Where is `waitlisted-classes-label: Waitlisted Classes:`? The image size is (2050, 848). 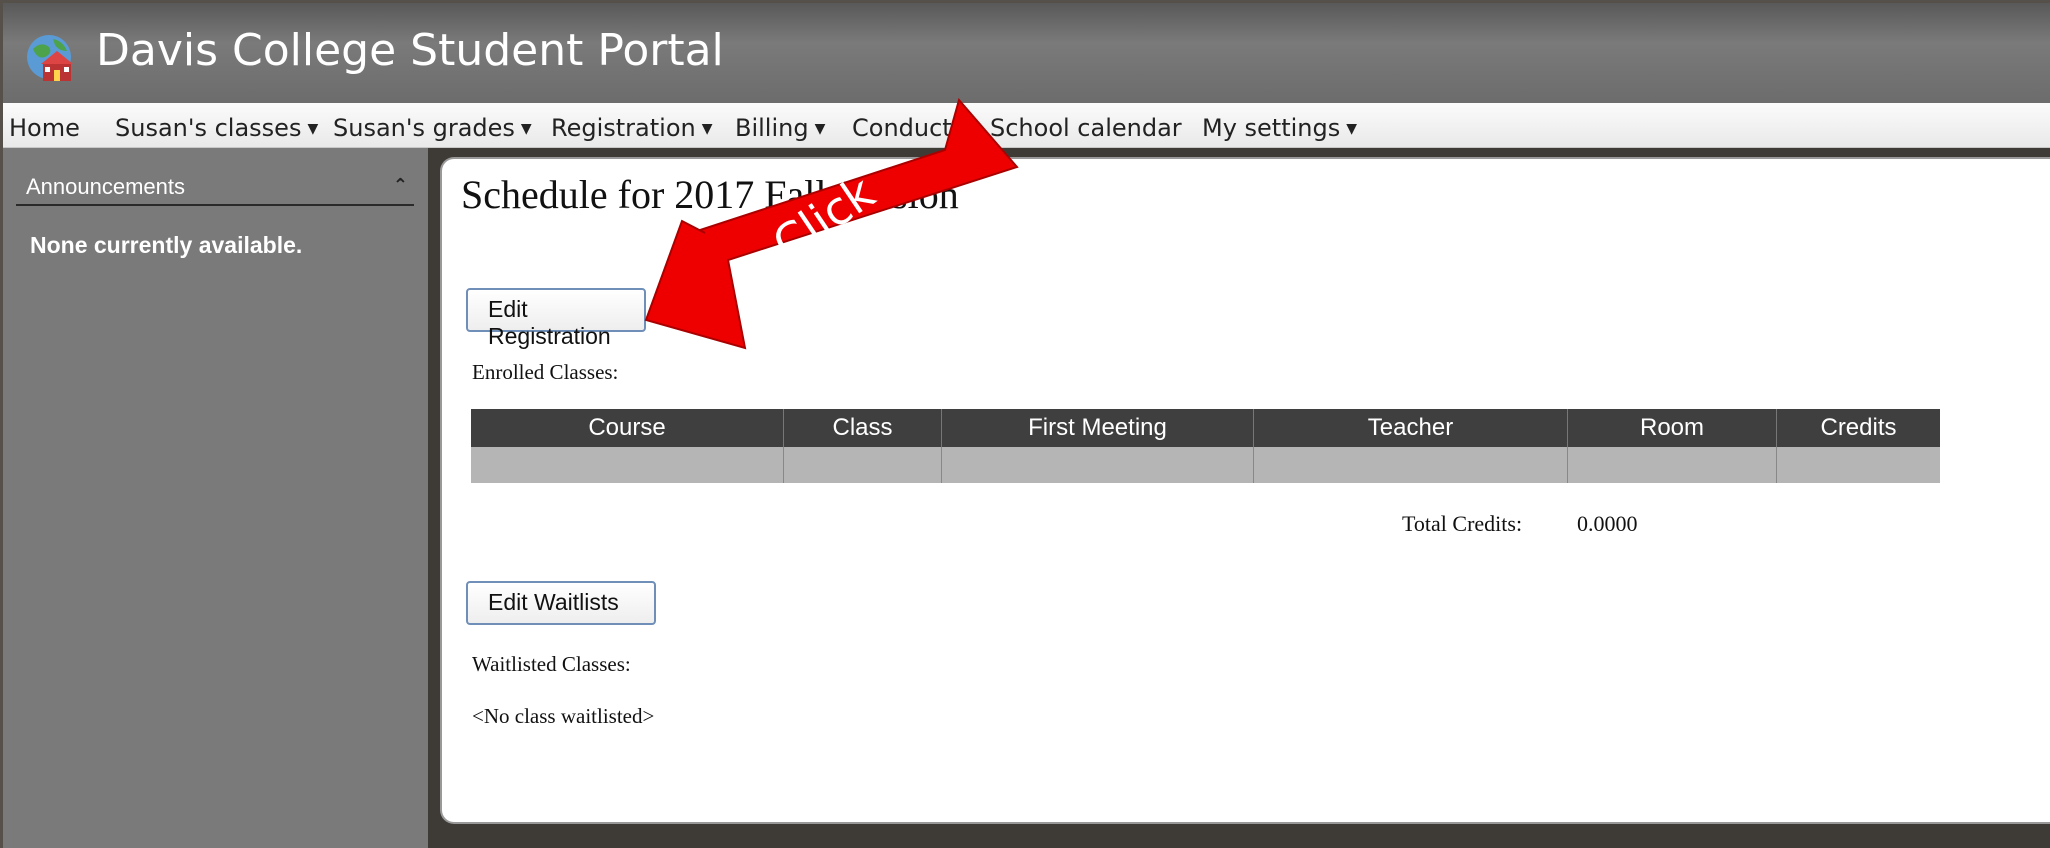
waitlisted-classes-label: Waitlisted Classes: is located at coordinates (551, 664).